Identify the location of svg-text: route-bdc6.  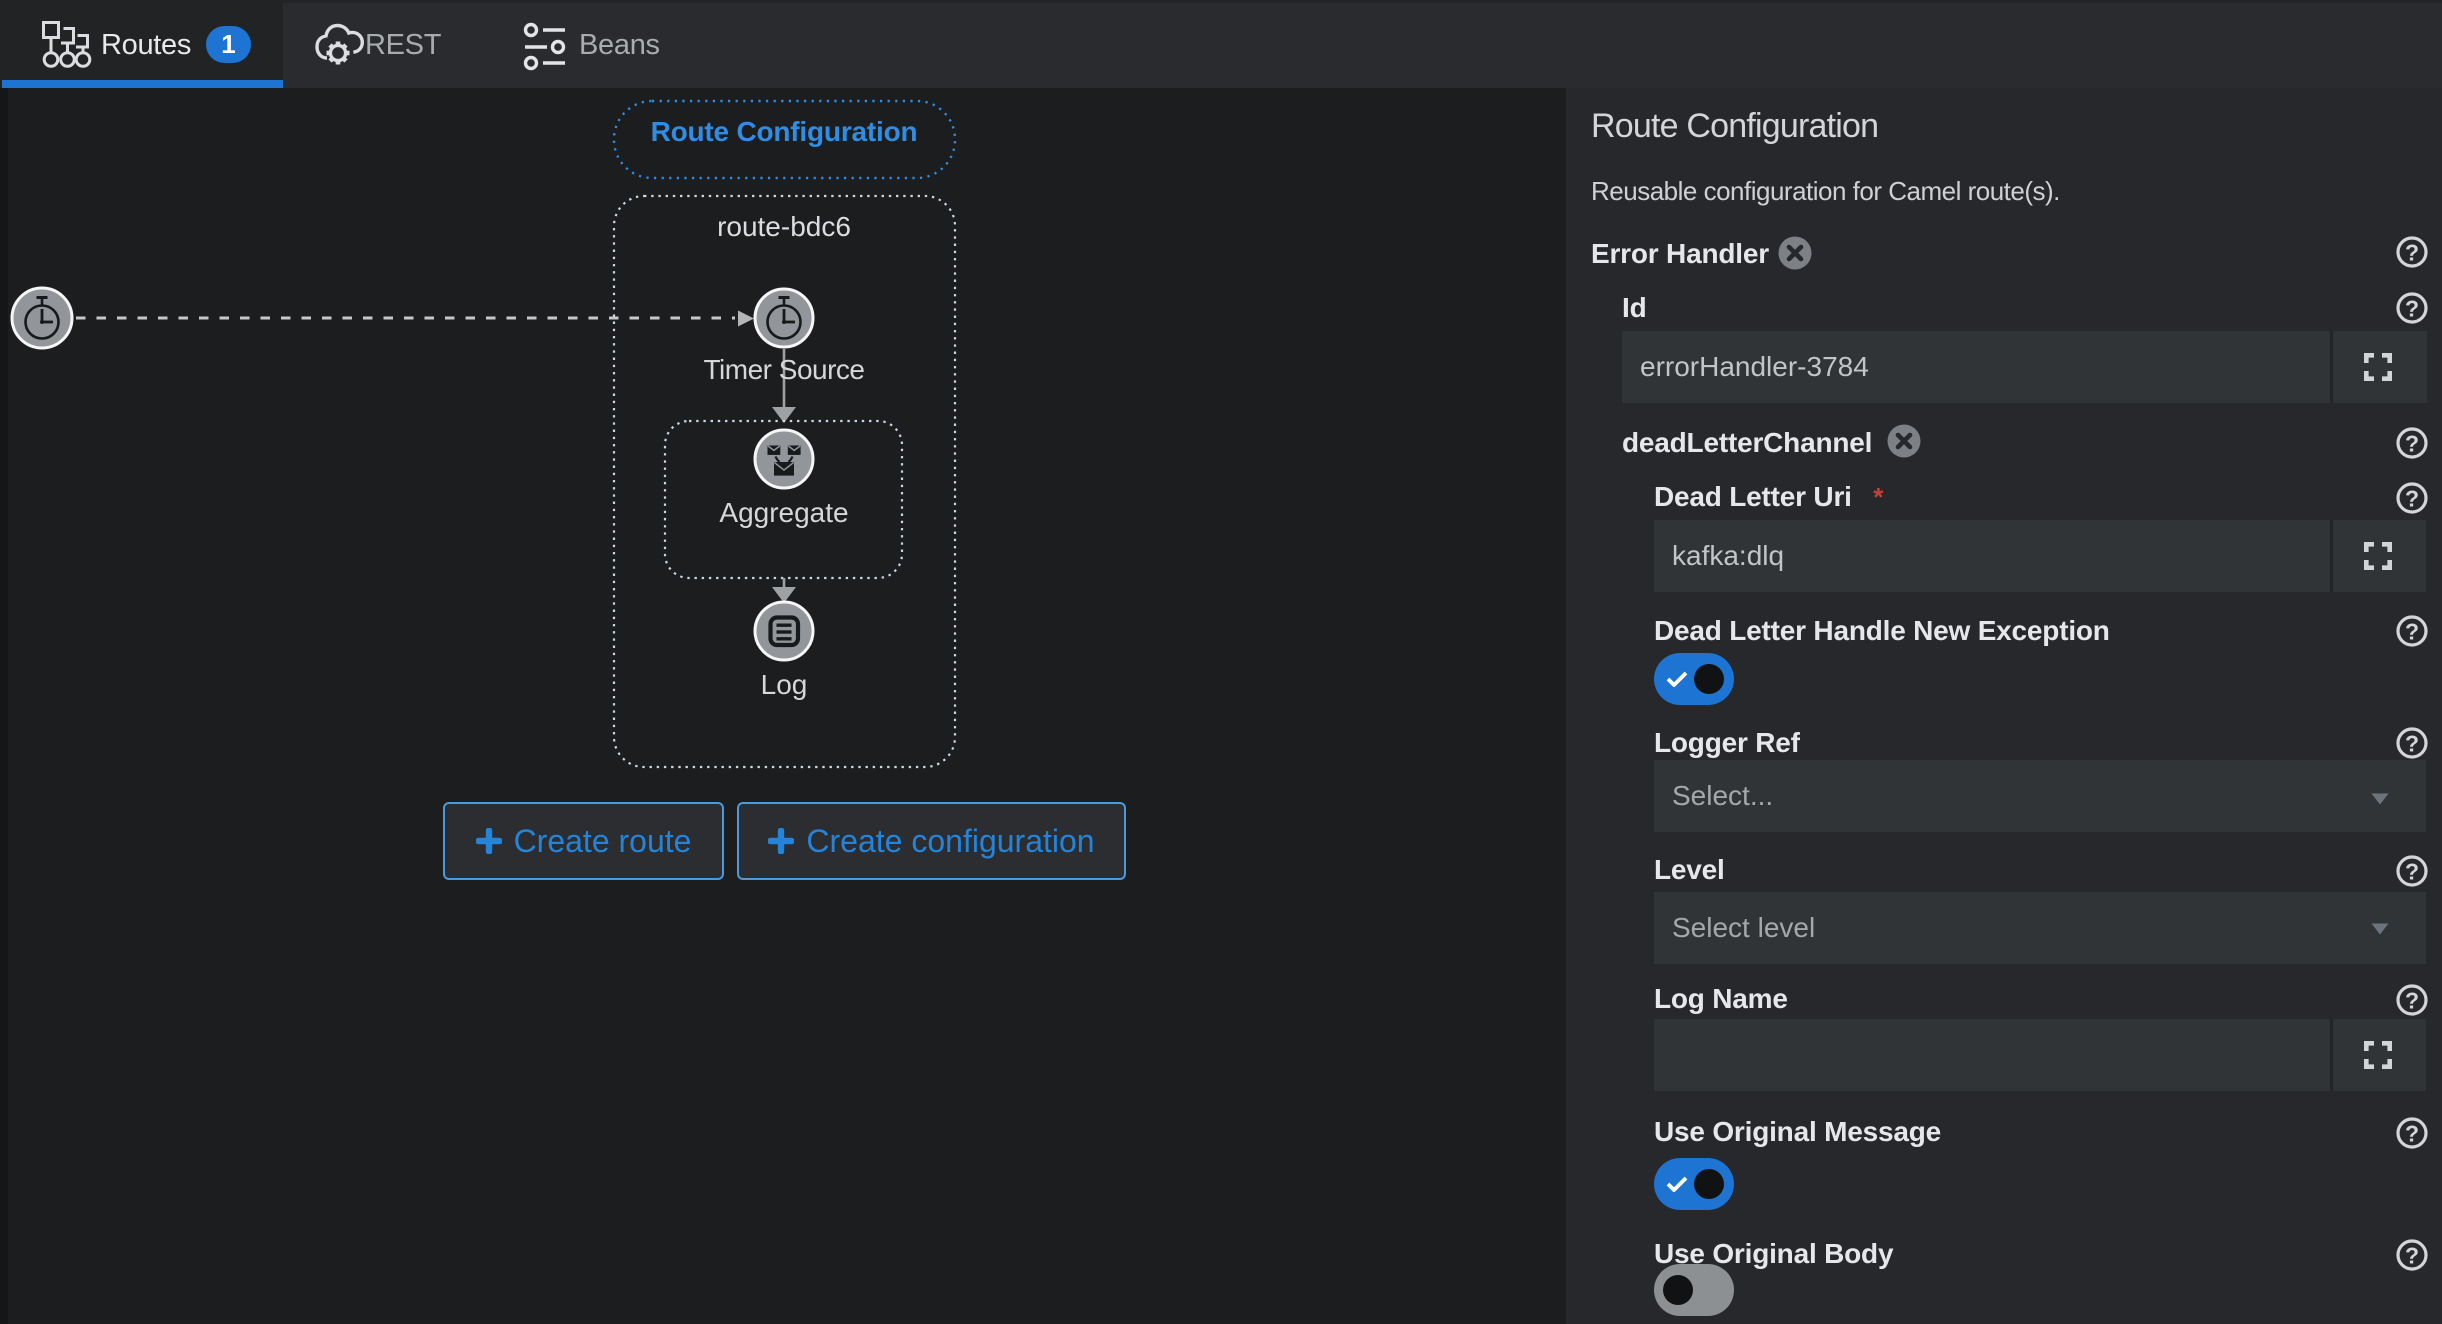
(784, 226).